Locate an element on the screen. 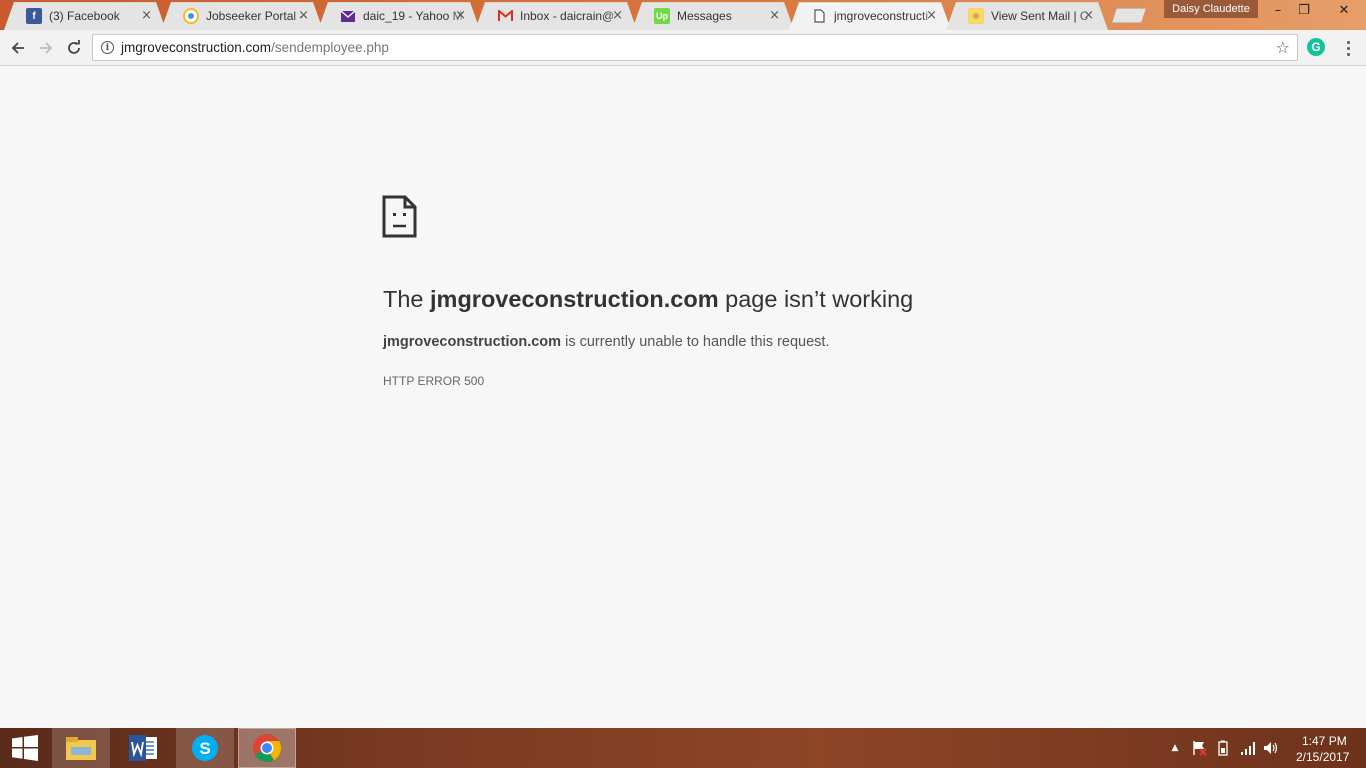 This screenshot has width=1366, height=768. url-path: /sendemployee.php is located at coordinates (330, 47).